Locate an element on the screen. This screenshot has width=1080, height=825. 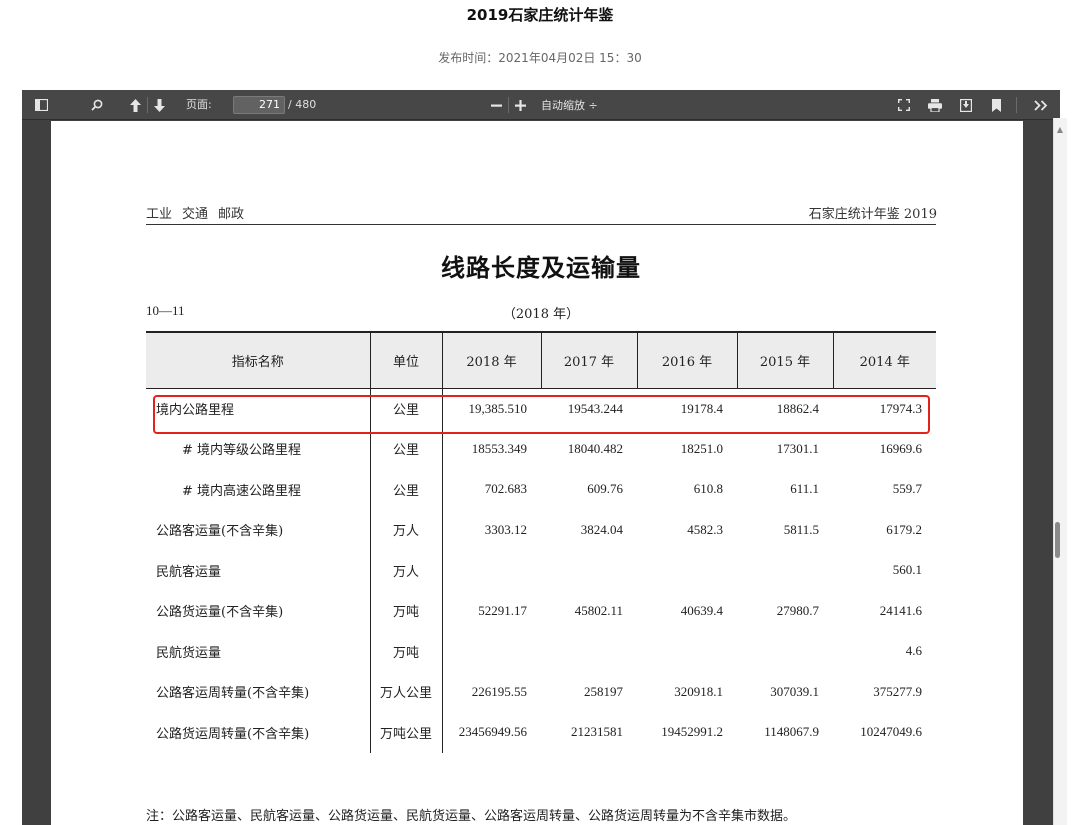
sidebar-toggle-icon is located at coordinates (41, 105).